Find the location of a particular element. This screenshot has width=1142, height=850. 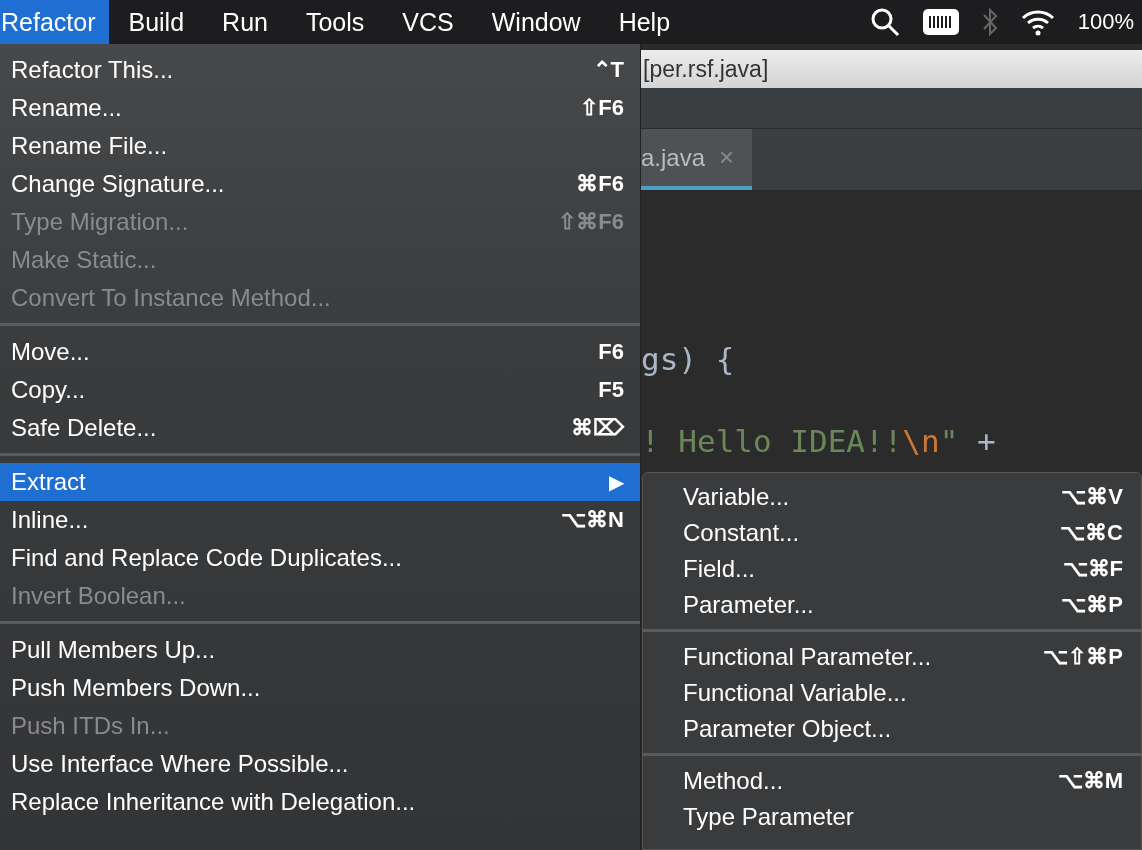

menu-item: Move... F6 is located at coordinates (320, 352).